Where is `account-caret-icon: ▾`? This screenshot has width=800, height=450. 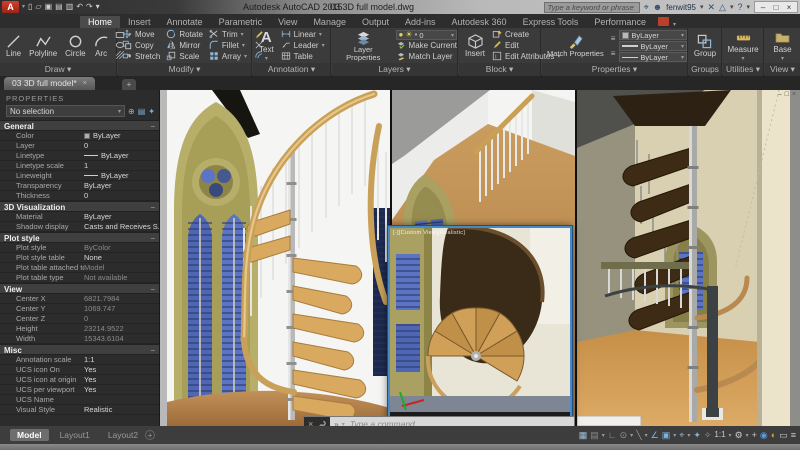 account-caret-icon: ▾ is located at coordinates (702, 7).